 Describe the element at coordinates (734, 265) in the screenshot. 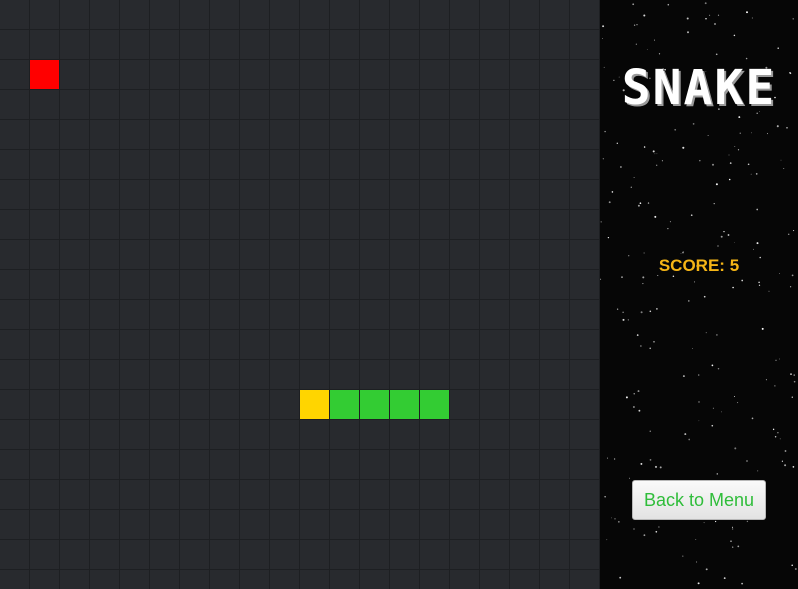

I see `score-value: 5` at that location.